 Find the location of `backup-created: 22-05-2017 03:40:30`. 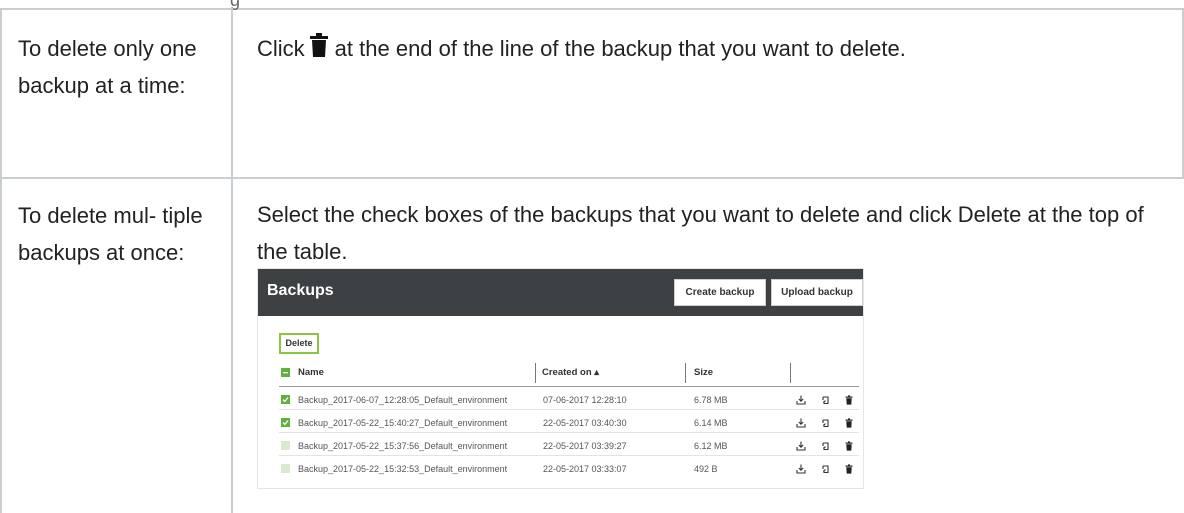

backup-created: 22-05-2017 03:40:30 is located at coordinates (585, 423).